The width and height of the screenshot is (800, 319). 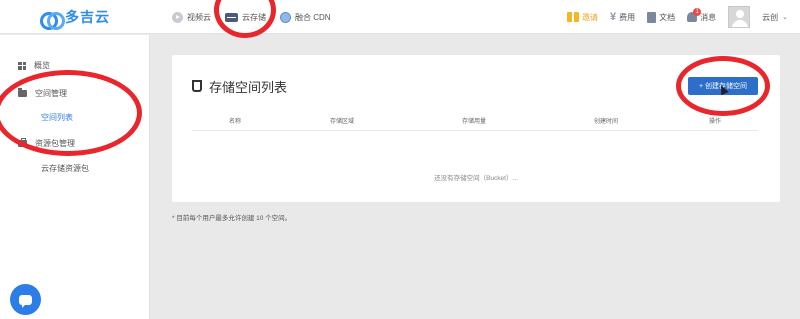 I want to click on sidebar-item-overview: 概览, so click(x=34, y=65).